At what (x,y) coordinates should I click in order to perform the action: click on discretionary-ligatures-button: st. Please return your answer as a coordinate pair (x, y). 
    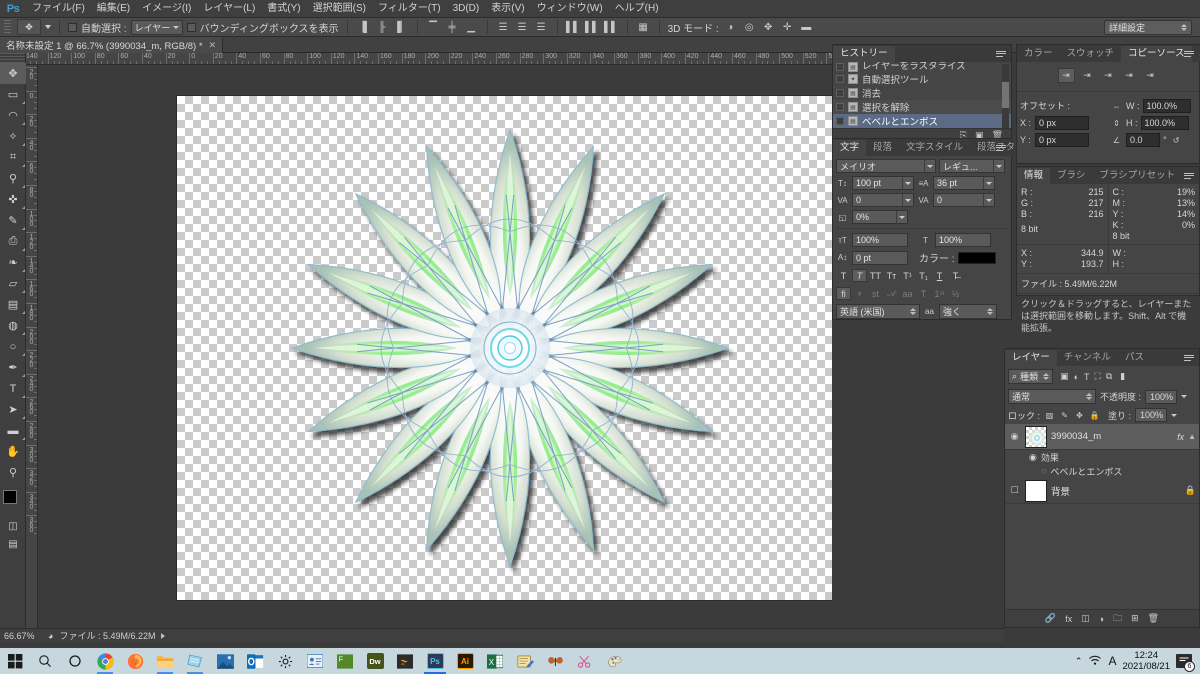
    Looking at the image, I should click on (875, 293).